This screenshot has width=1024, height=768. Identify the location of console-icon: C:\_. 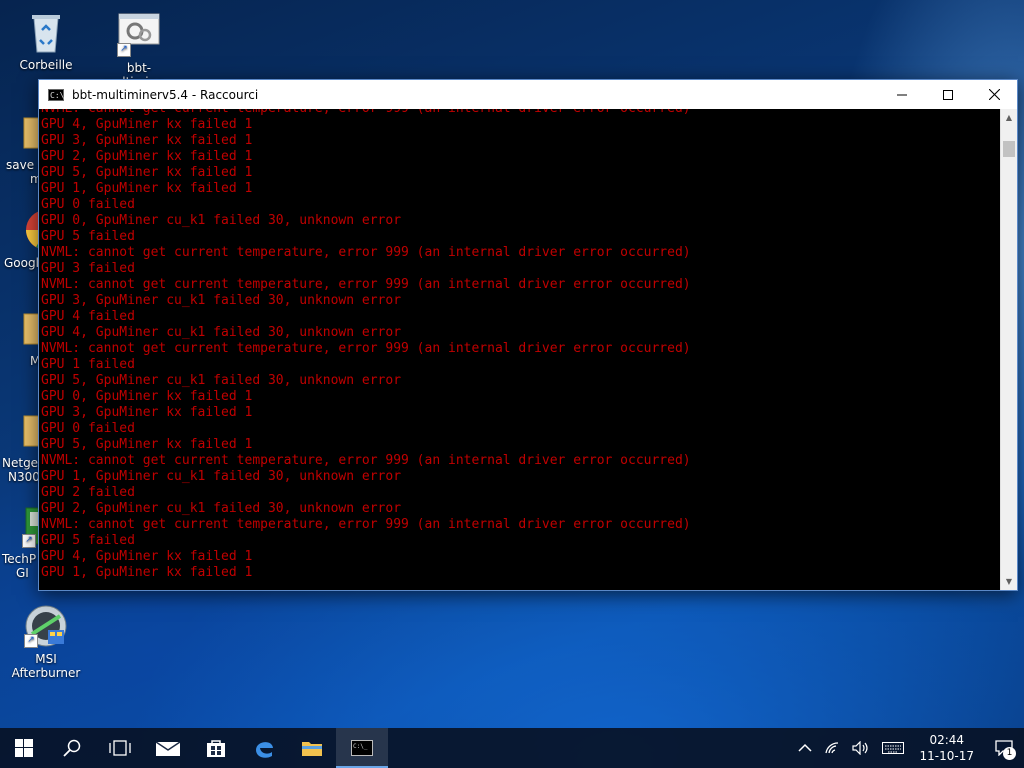
(362, 748).